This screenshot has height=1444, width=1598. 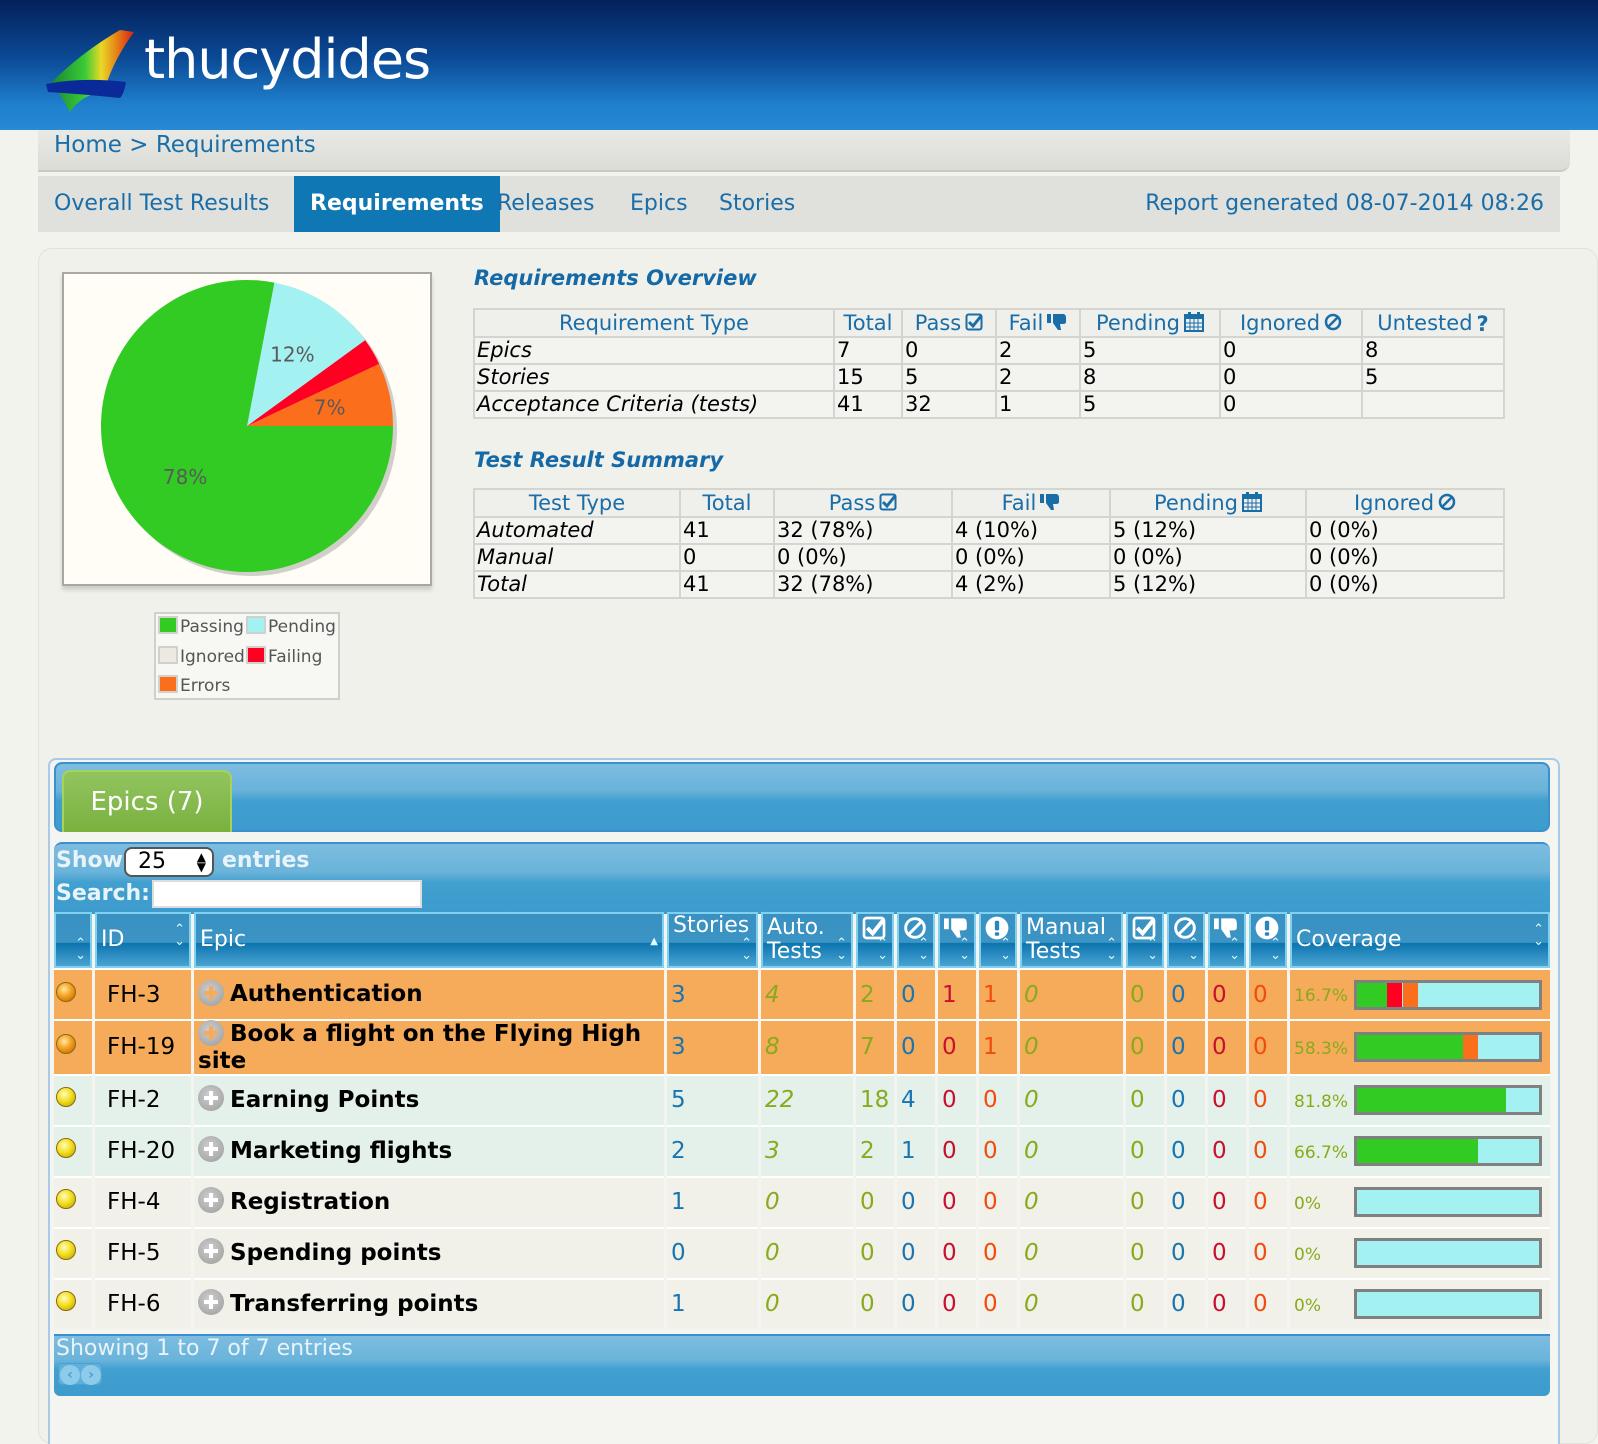 I want to click on epic-name-link: Transferring points, so click(x=354, y=1304).